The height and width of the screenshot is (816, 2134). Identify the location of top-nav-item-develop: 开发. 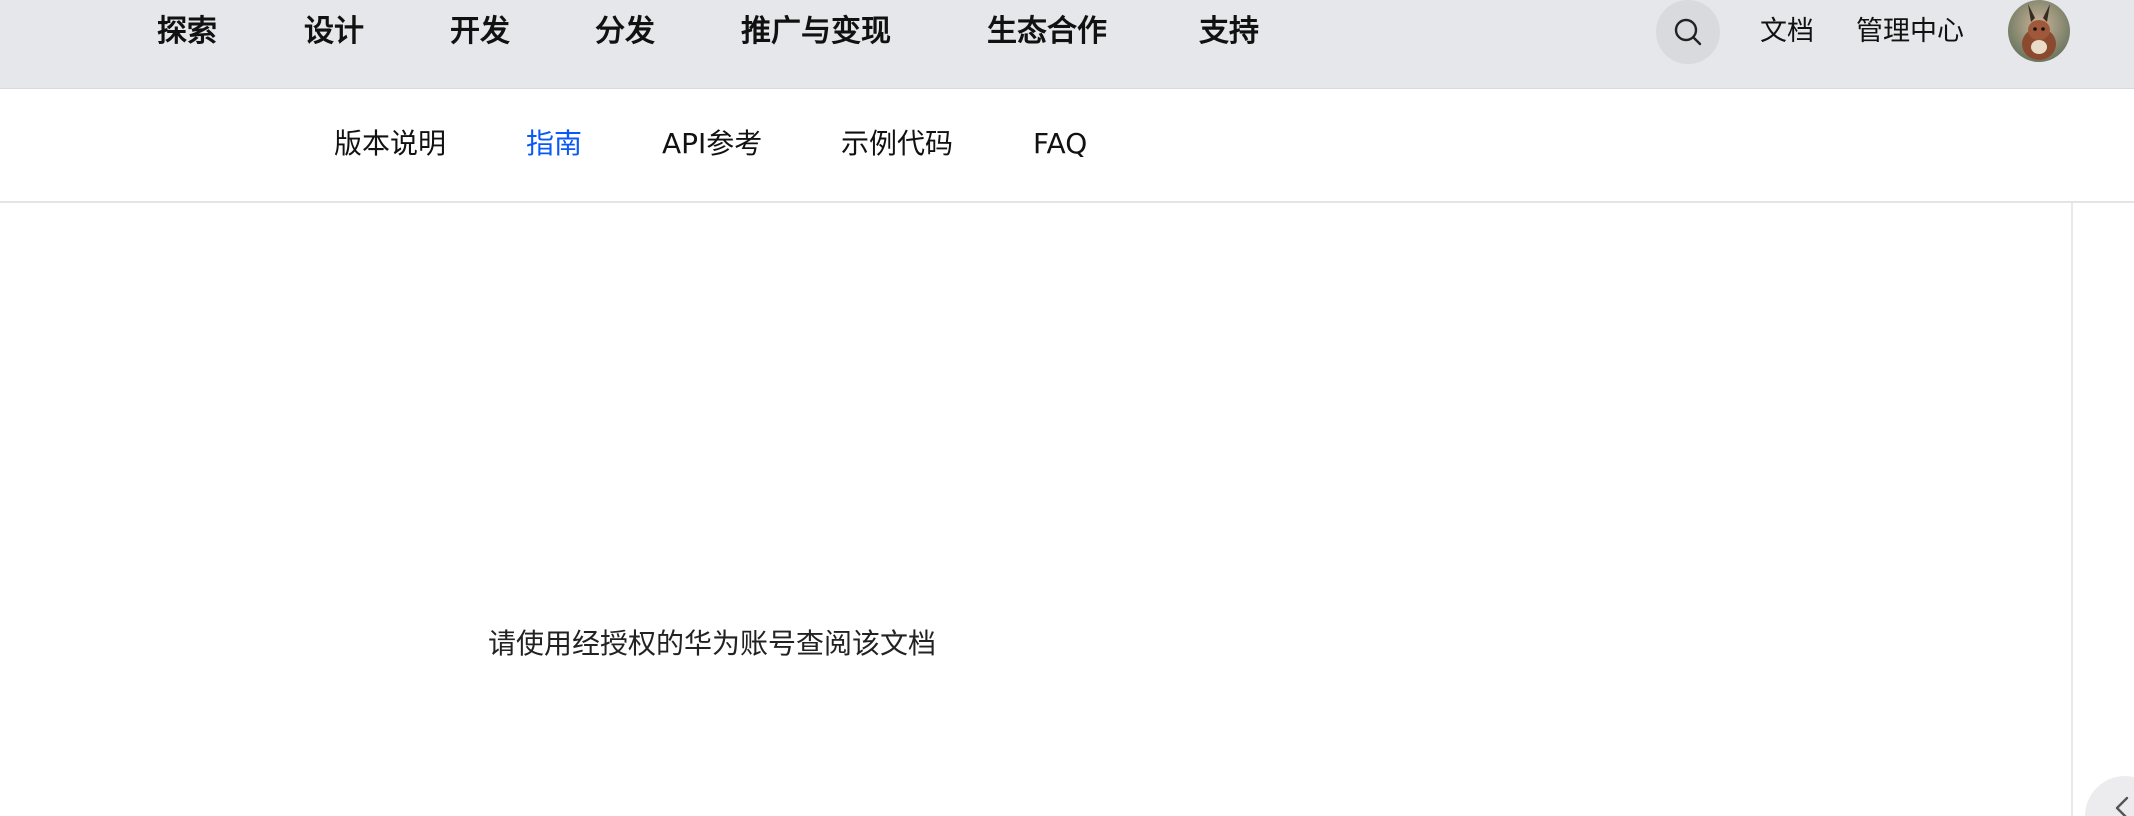
(480, 32).